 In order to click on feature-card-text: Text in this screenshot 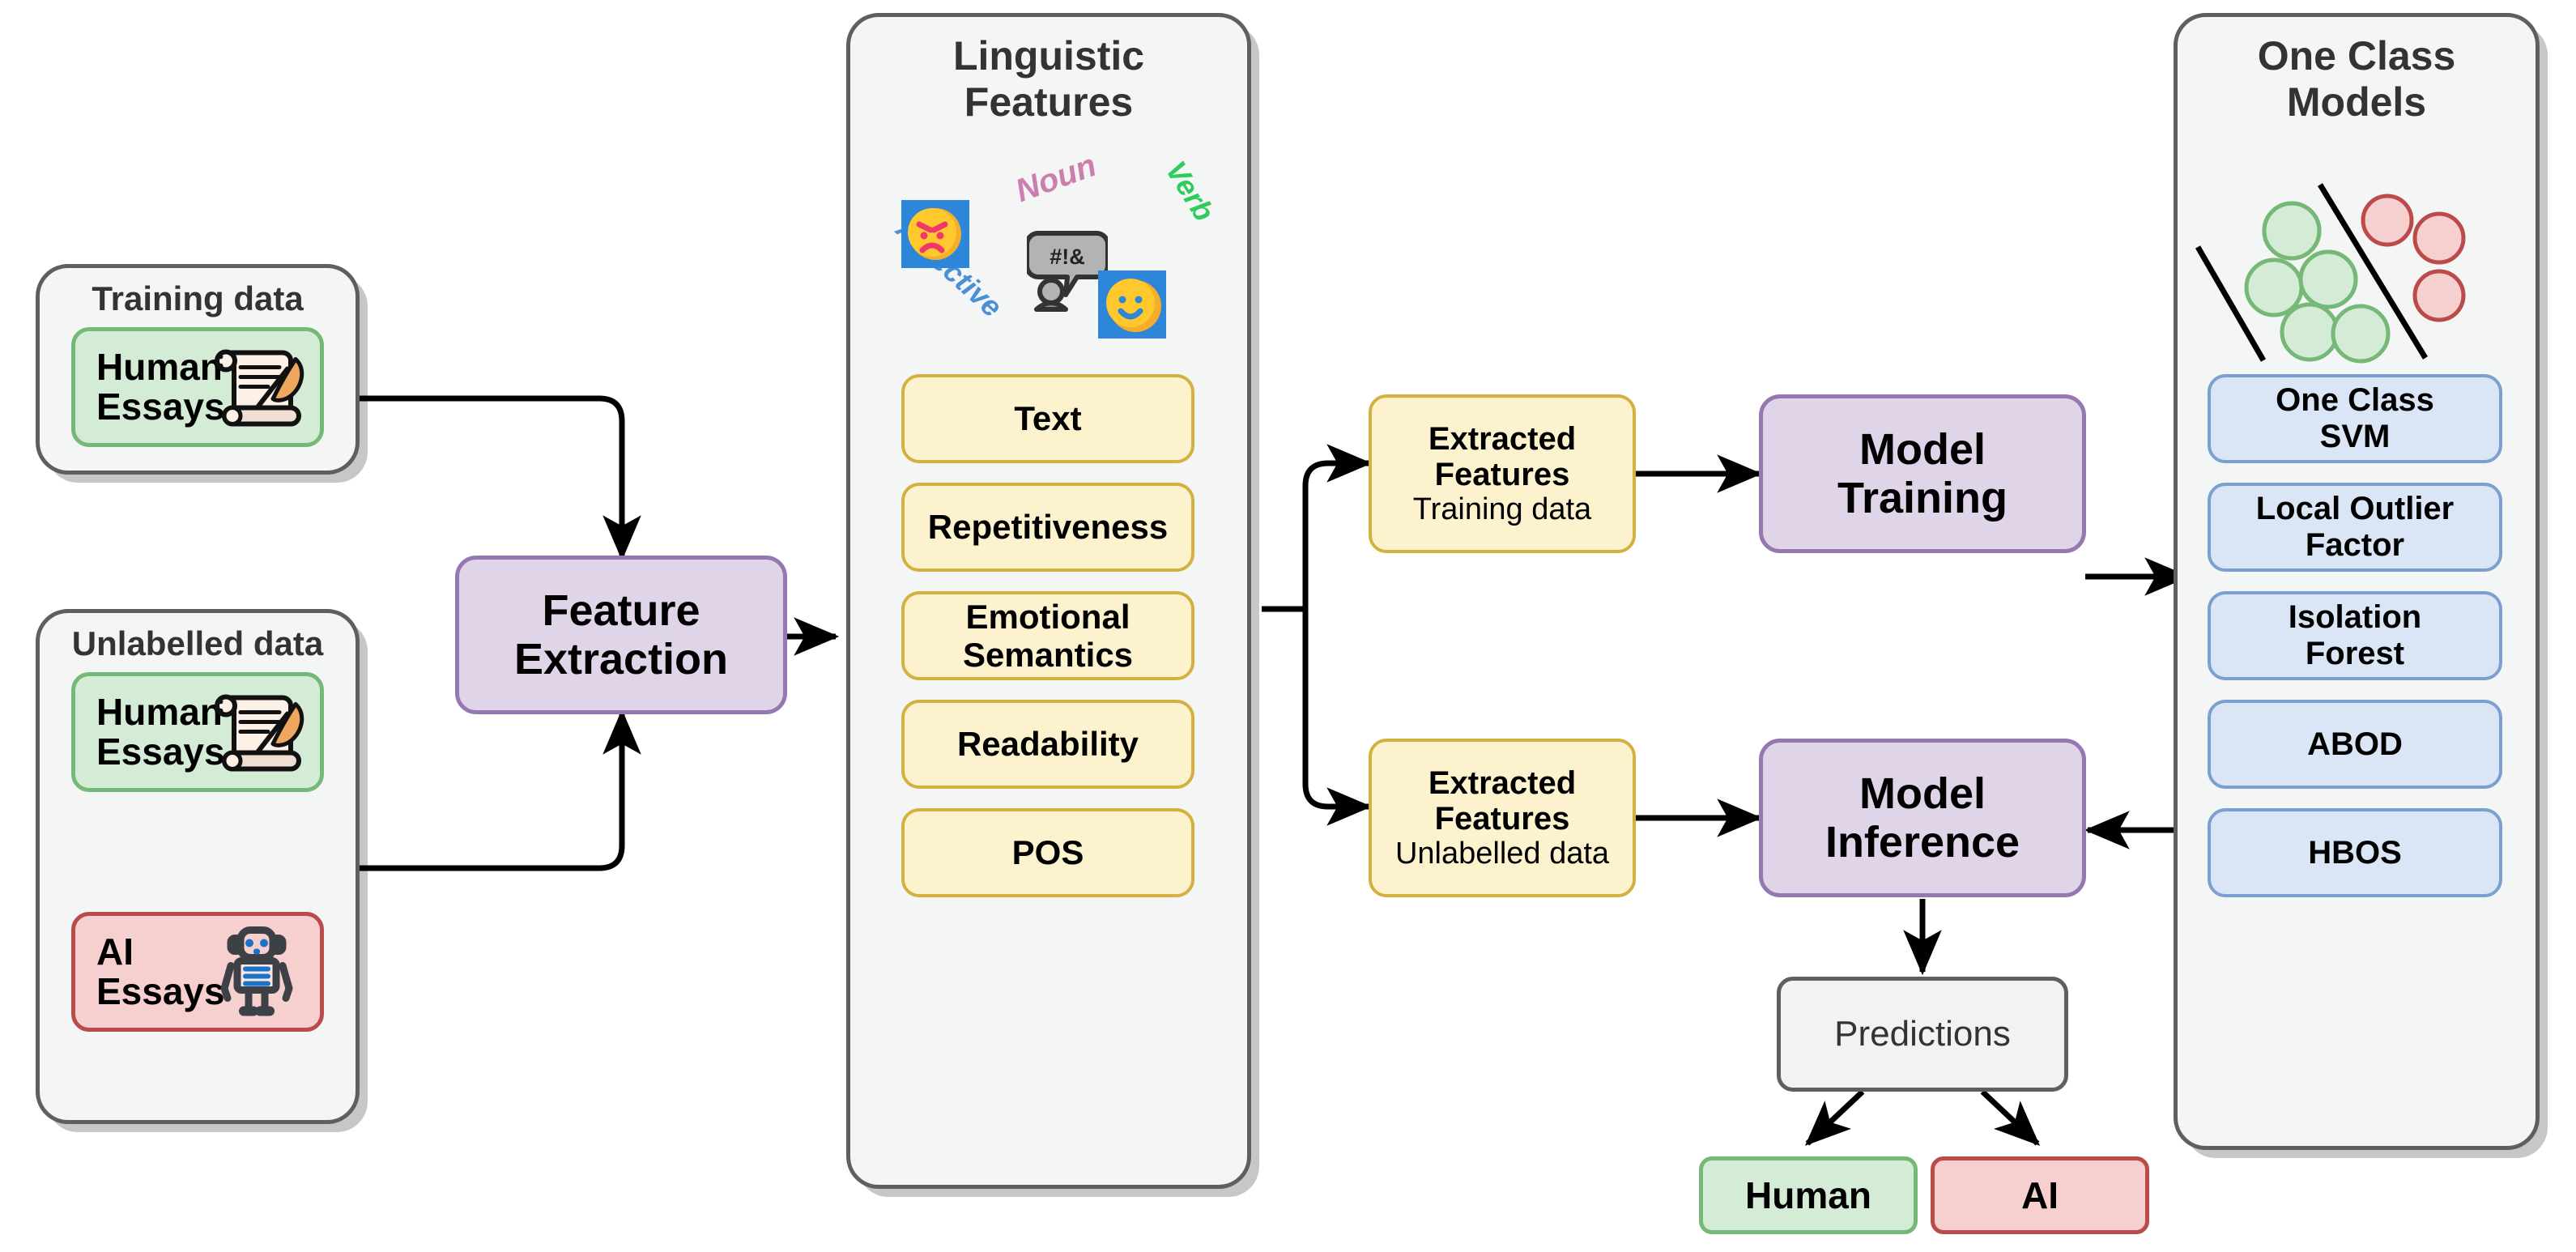, I will do `click(1047, 419)`.